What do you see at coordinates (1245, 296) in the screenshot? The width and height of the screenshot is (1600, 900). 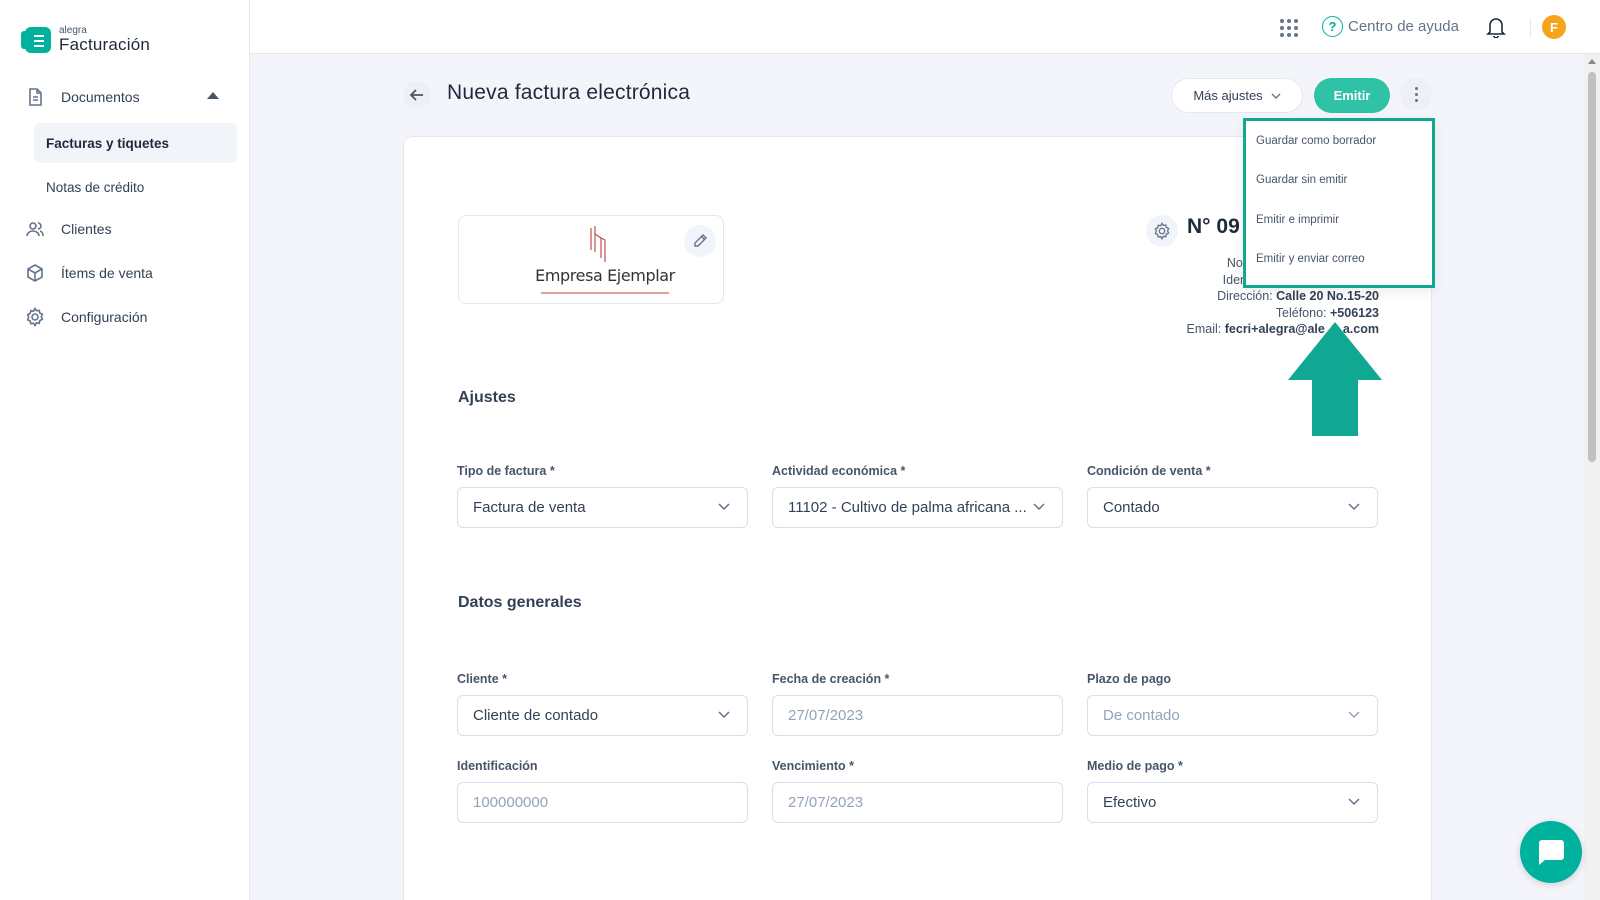 I see `address-label: Dirección:` at bounding box center [1245, 296].